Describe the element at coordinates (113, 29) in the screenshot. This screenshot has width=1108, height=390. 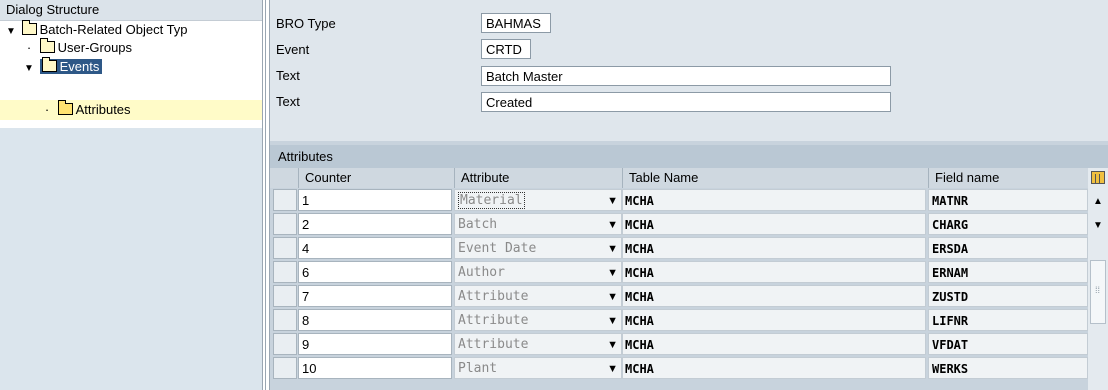
I see `tree-node-label: Batch-Related Object Typ` at that location.